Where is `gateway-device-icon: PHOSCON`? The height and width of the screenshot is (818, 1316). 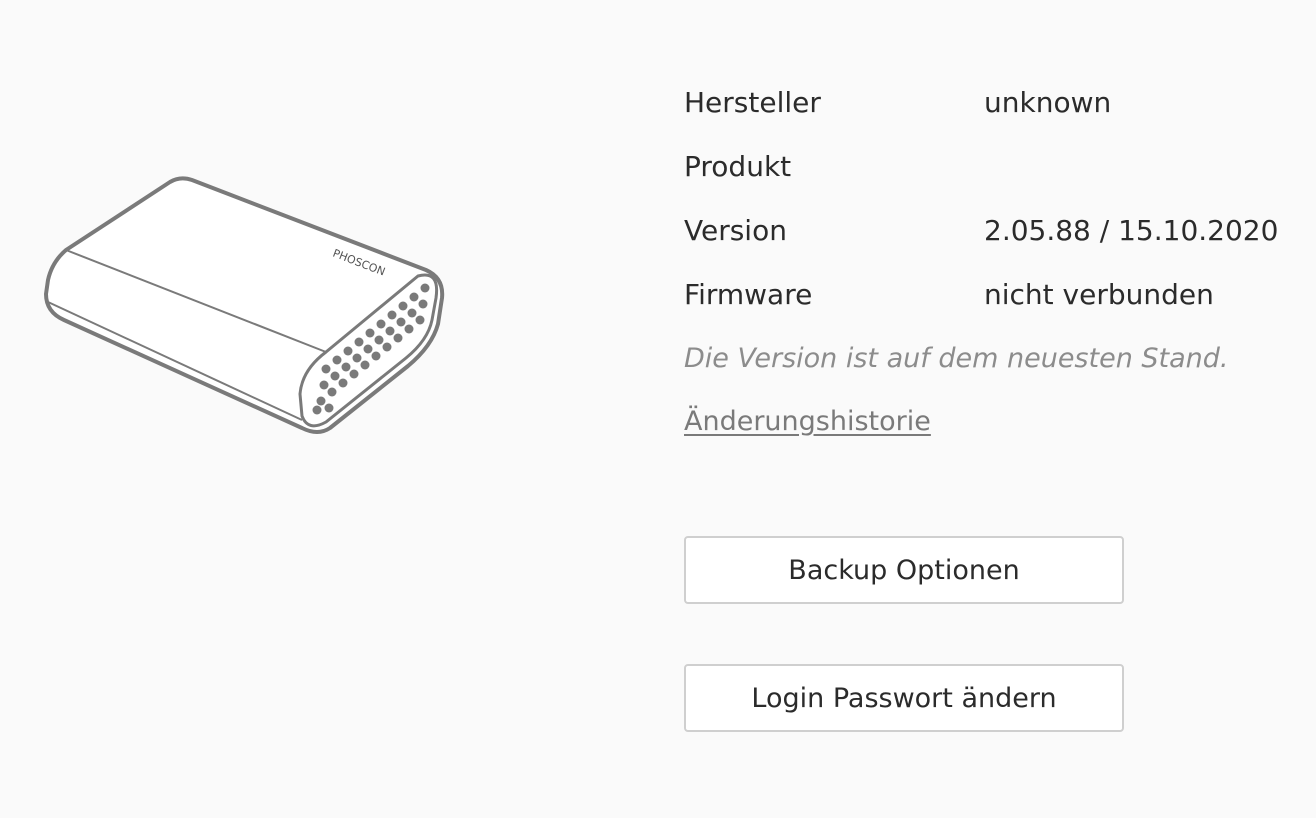
gateway-device-icon: PHOSCON is located at coordinates (245, 305).